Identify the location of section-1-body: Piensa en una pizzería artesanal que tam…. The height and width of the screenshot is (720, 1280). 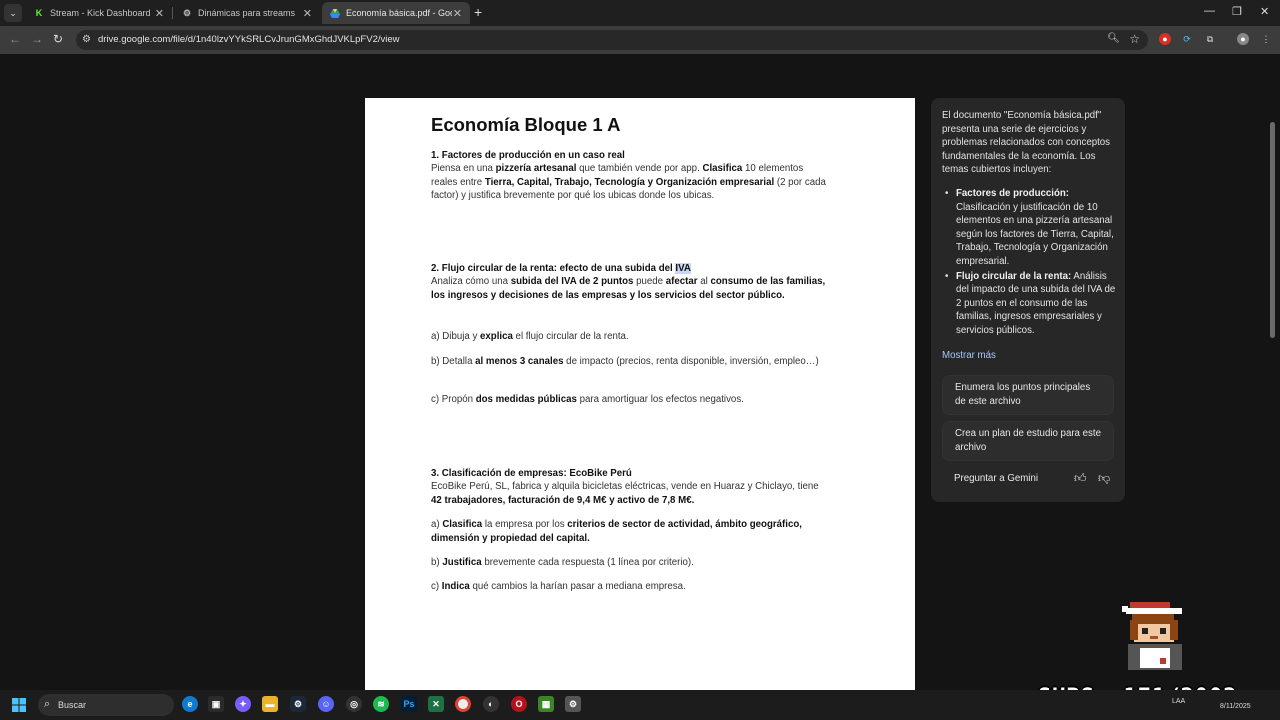
(628, 182).